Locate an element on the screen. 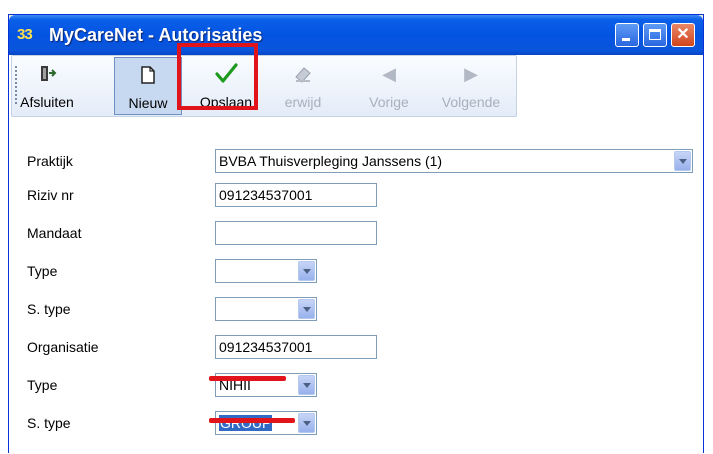 Image resolution: width=713 pixels, height=454 pixels. organisatie-value: 091234537001 is located at coordinates (266, 347).